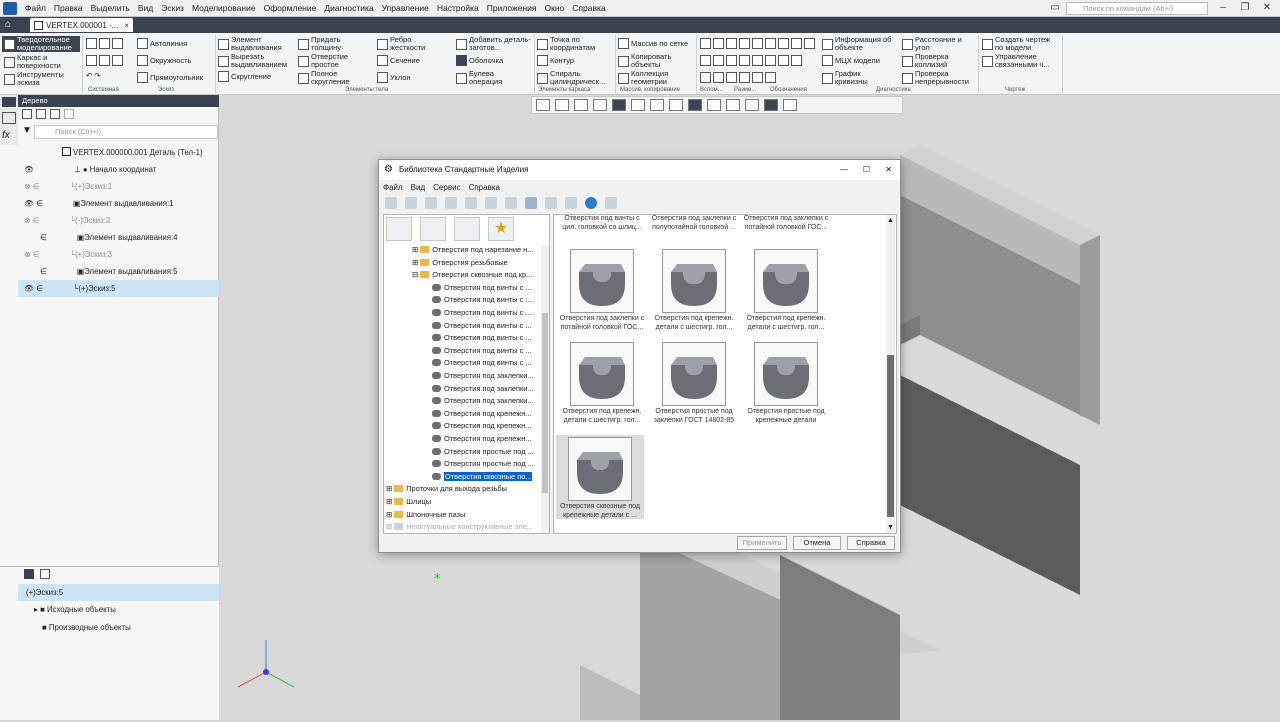 Image resolution: width=1280 pixels, height=722 pixels. Describe the element at coordinates (69, 114) in the screenshot. I see `tree-sort-icon` at that location.